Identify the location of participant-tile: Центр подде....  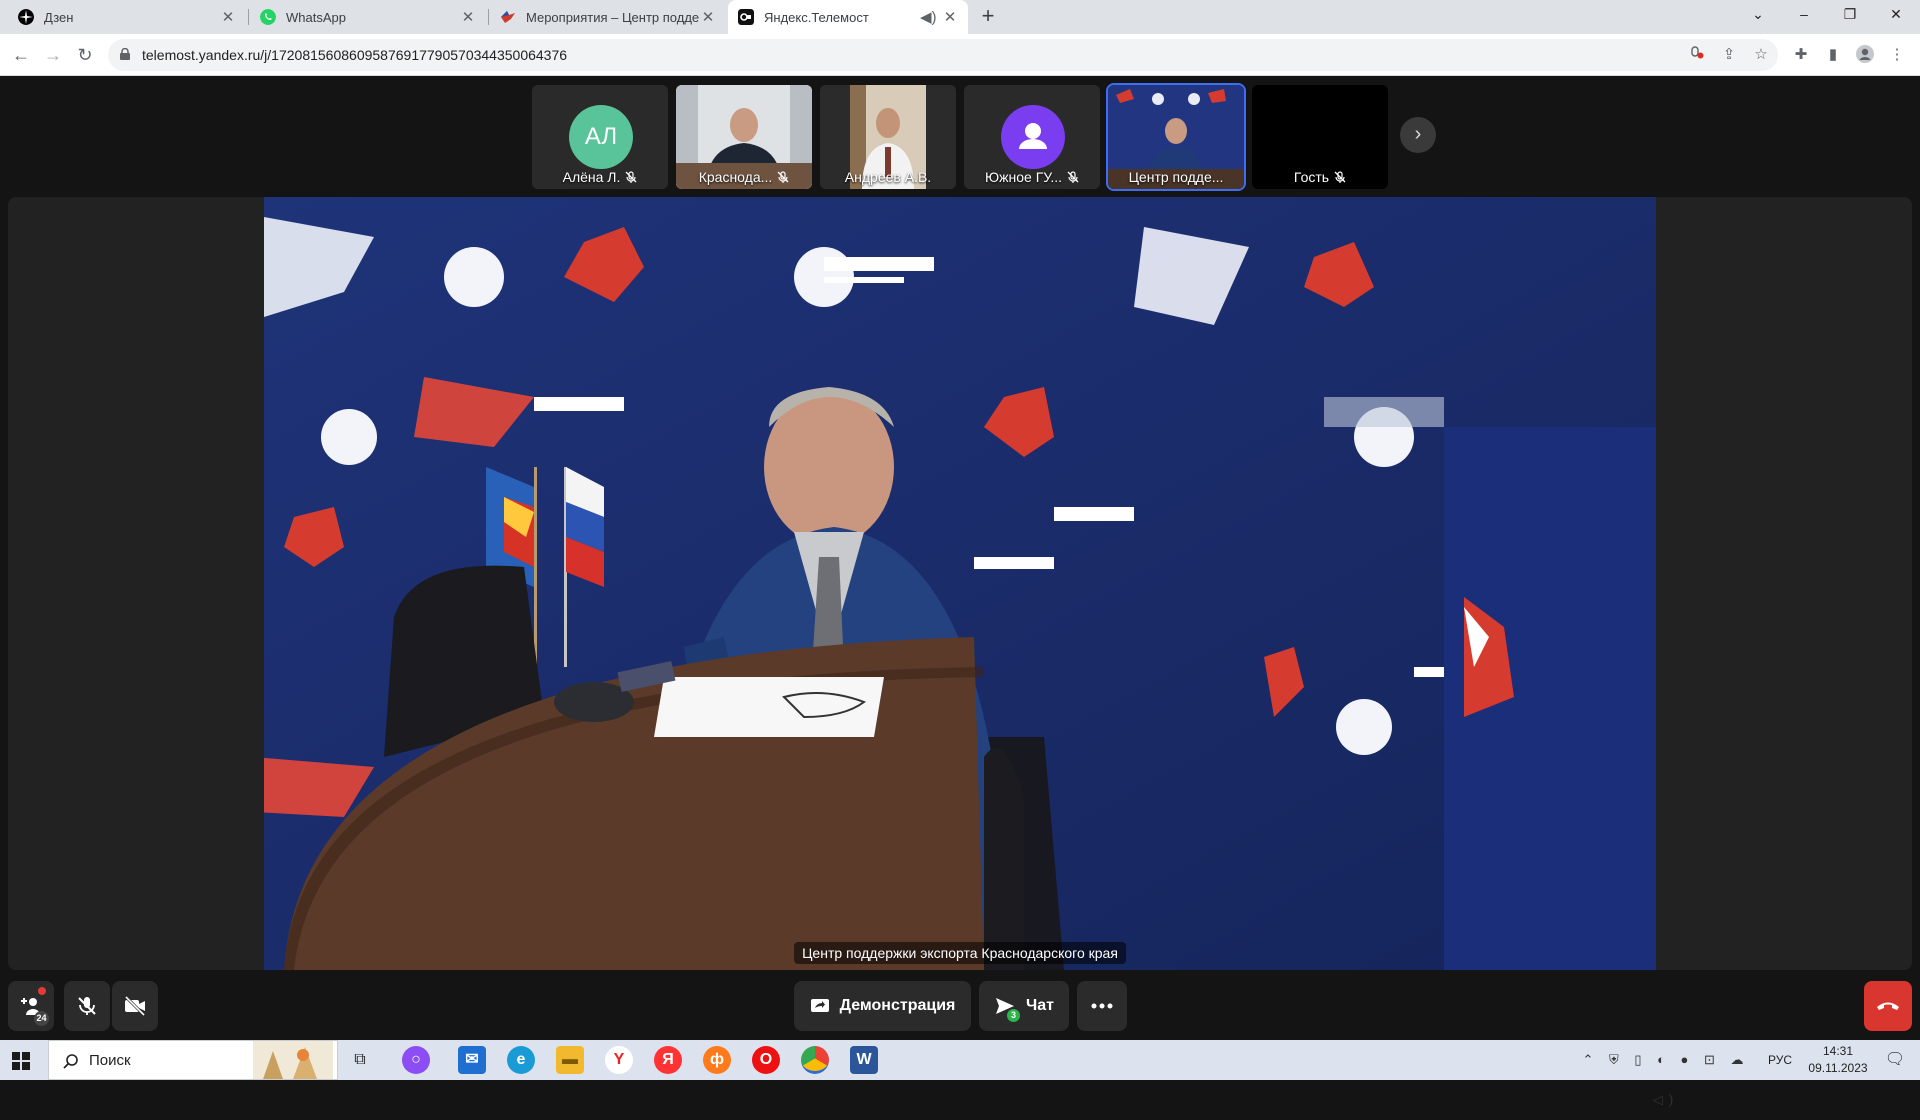
(1176, 137).